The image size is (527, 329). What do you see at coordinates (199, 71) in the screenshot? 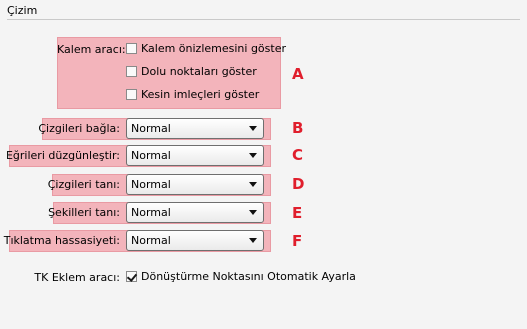
I see `solid-points-label: Dolu noktaları göster` at bounding box center [199, 71].